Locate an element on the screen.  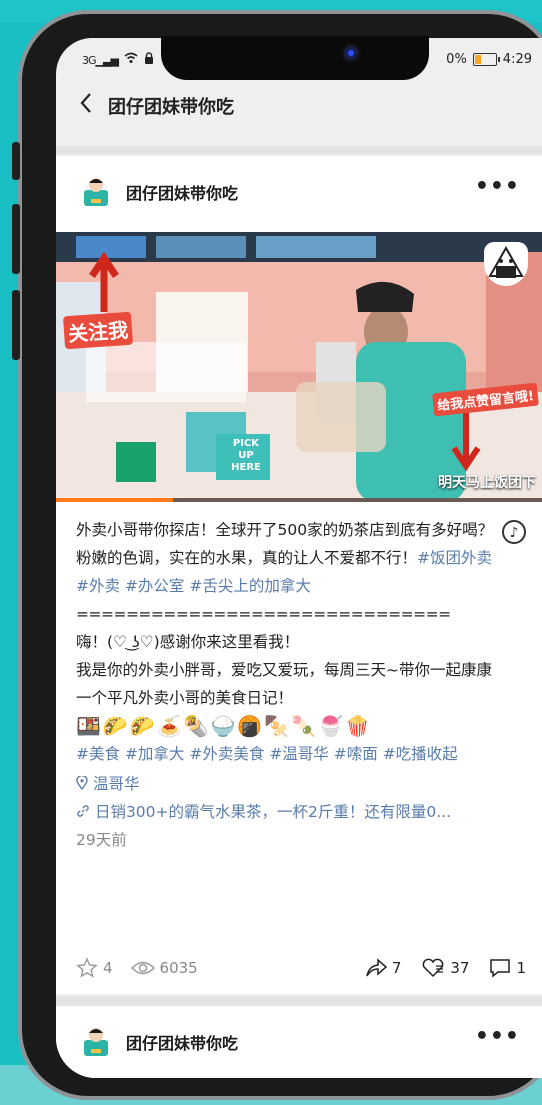
favorite-button: 4 is located at coordinates (94, 968).